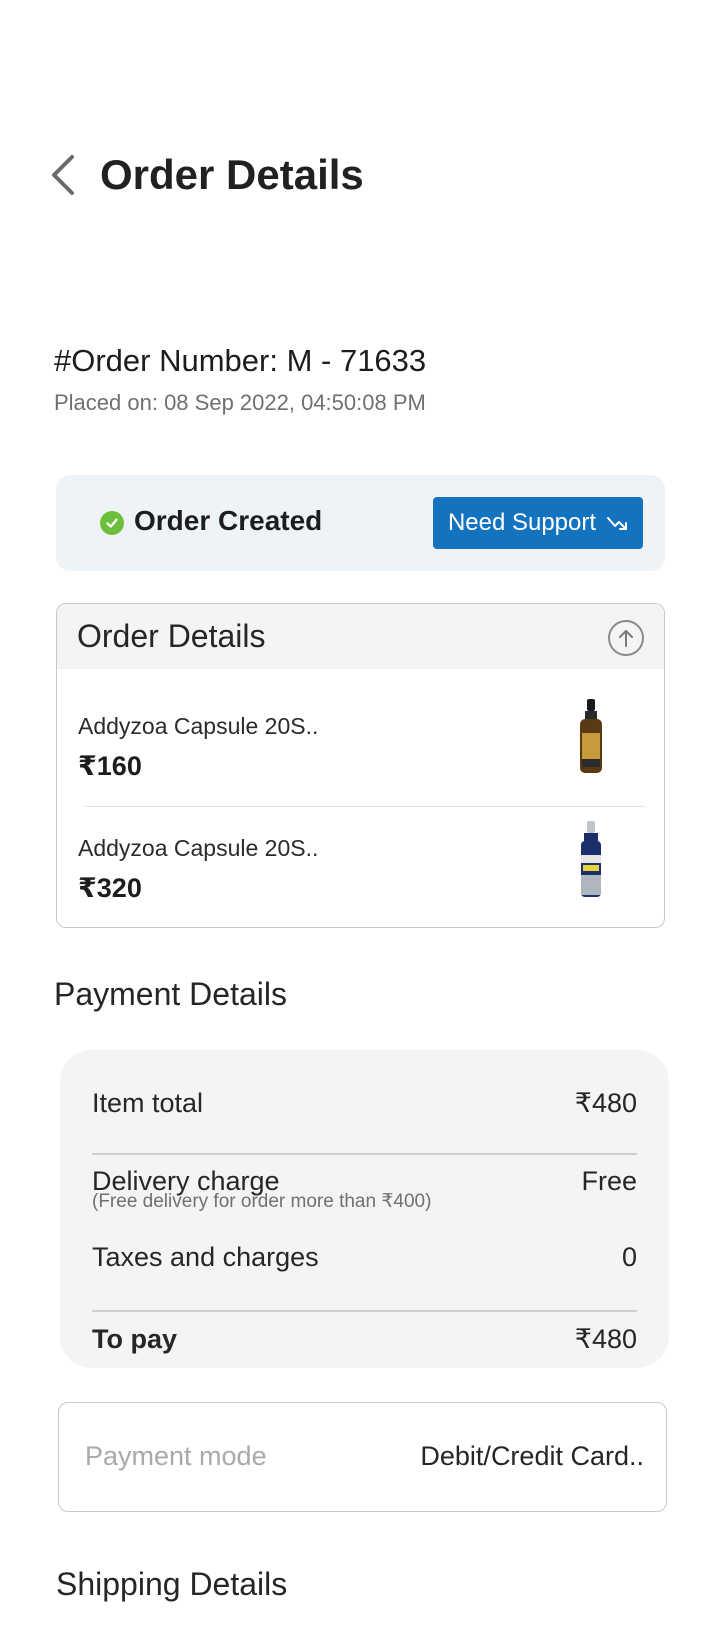  Describe the element at coordinates (362, 1457) in the screenshot. I see `payment-mode-card: Payment mode Debit/Credit Card..` at that location.